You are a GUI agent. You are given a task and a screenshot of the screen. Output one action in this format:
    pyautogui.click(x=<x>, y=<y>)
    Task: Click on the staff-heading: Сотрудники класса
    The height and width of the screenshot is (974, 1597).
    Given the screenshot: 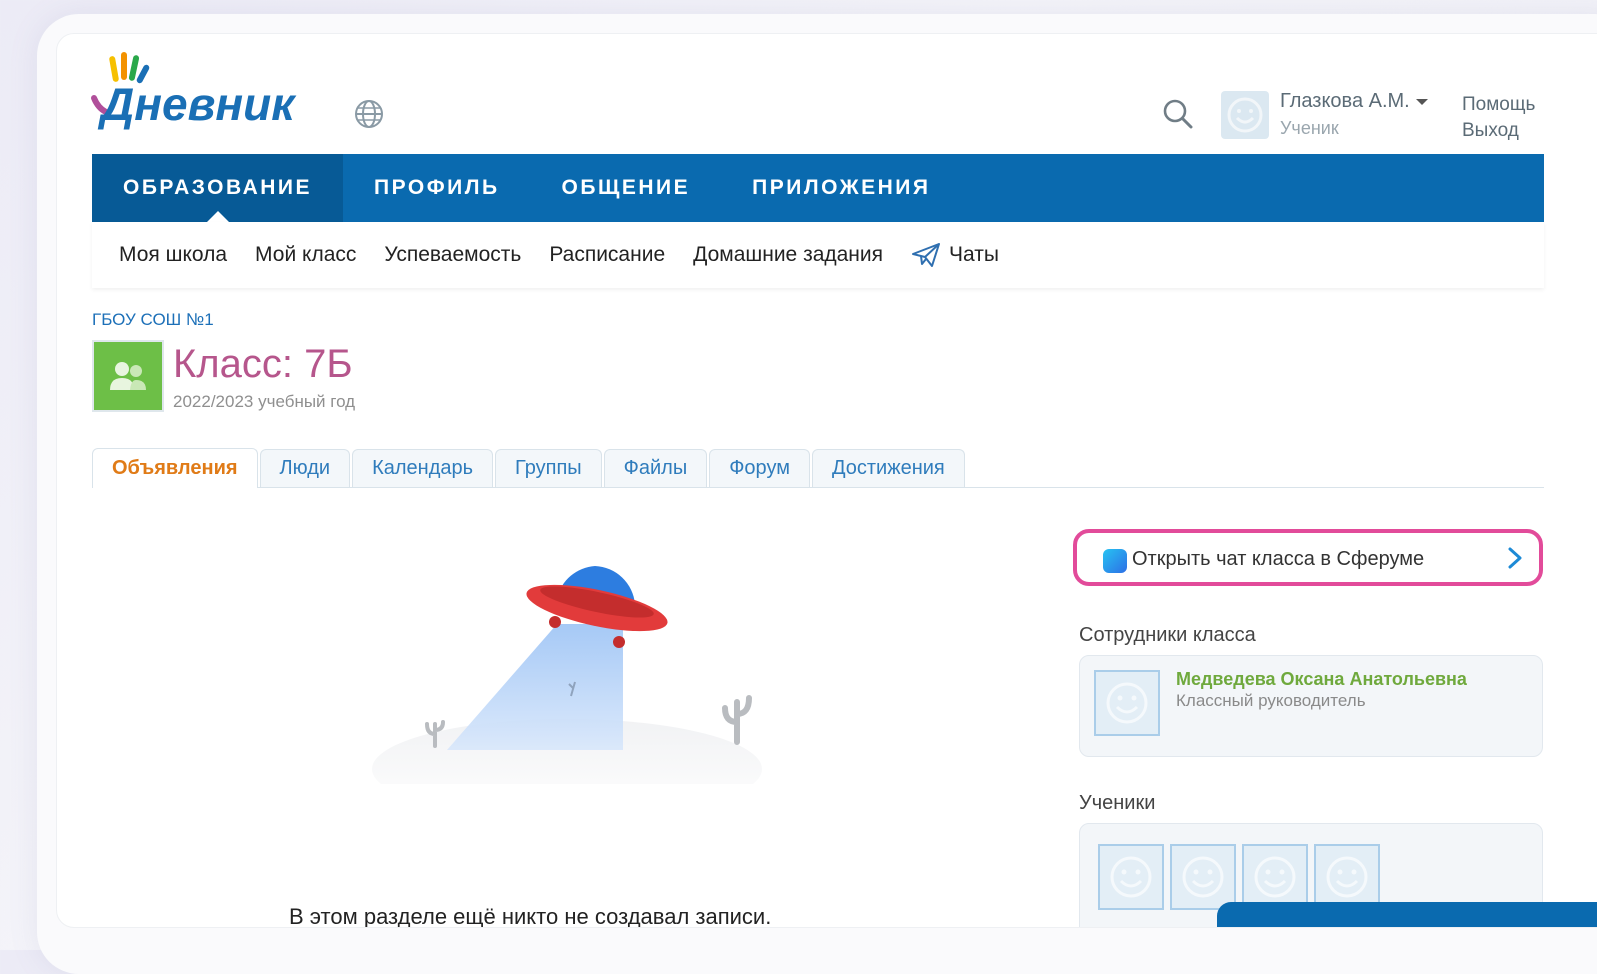 What is the action you would take?
    pyautogui.click(x=1167, y=635)
    